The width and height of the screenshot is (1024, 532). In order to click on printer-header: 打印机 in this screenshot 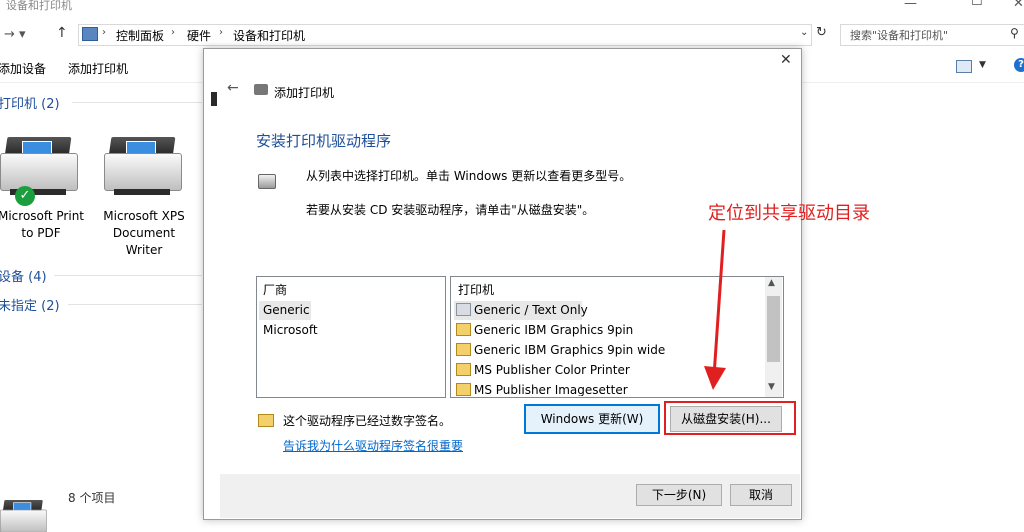, I will do `click(476, 290)`.